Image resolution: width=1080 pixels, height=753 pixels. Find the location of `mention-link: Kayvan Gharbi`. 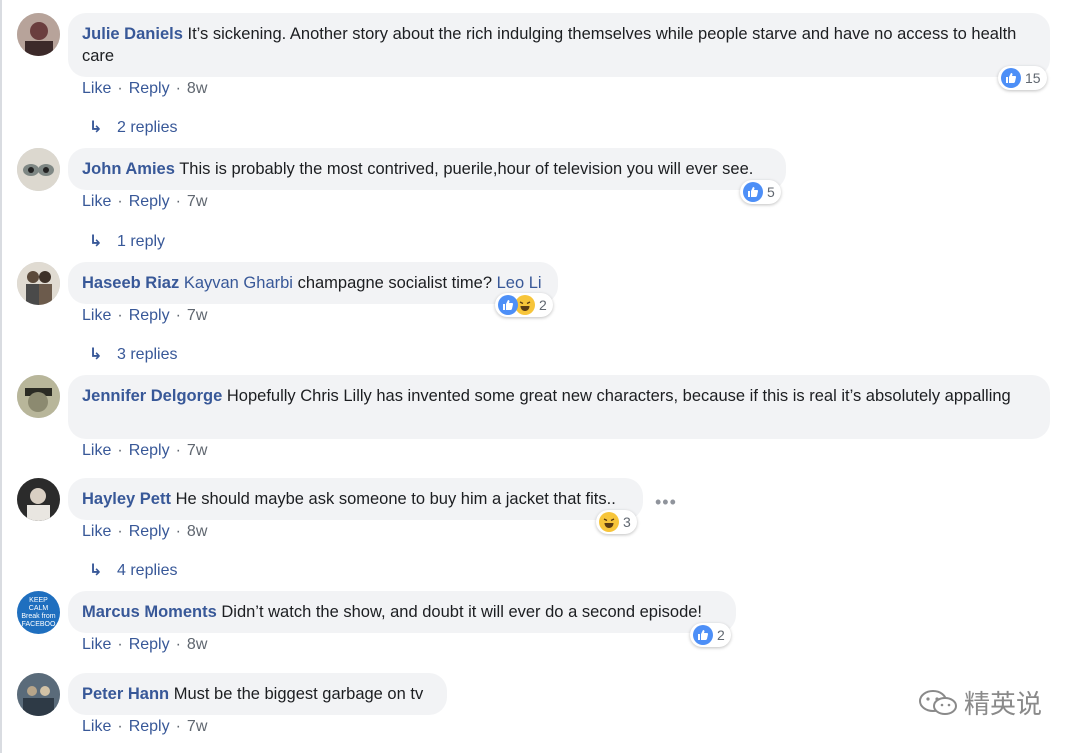

mention-link: Kayvan Gharbi is located at coordinates (238, 283).